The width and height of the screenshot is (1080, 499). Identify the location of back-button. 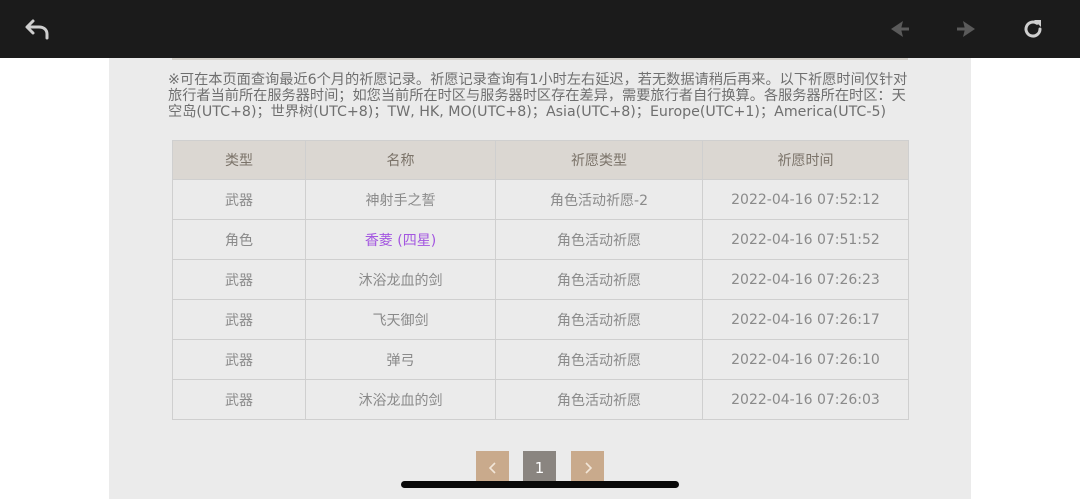
(37, 29).